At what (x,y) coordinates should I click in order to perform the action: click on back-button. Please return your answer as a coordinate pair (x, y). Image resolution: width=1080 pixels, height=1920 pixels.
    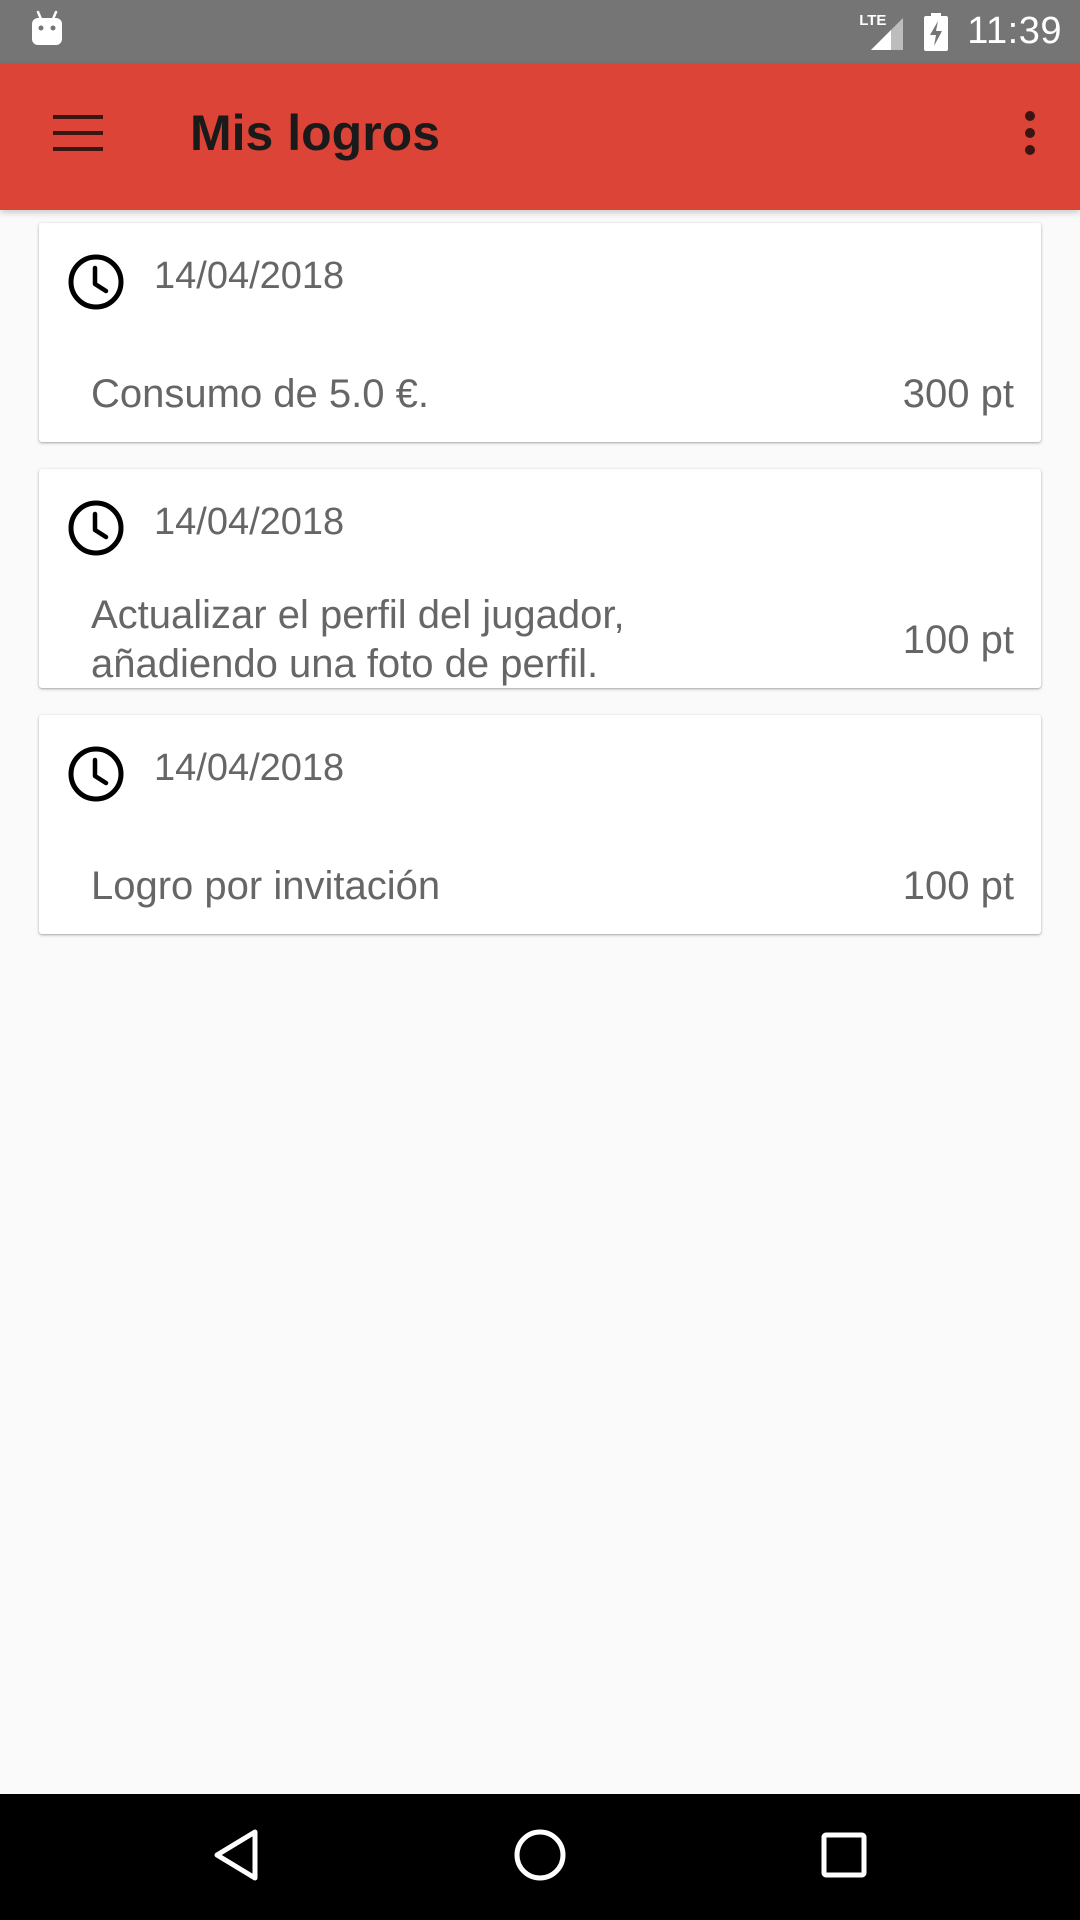
    Looking at the image, I should click on (236, 1857).